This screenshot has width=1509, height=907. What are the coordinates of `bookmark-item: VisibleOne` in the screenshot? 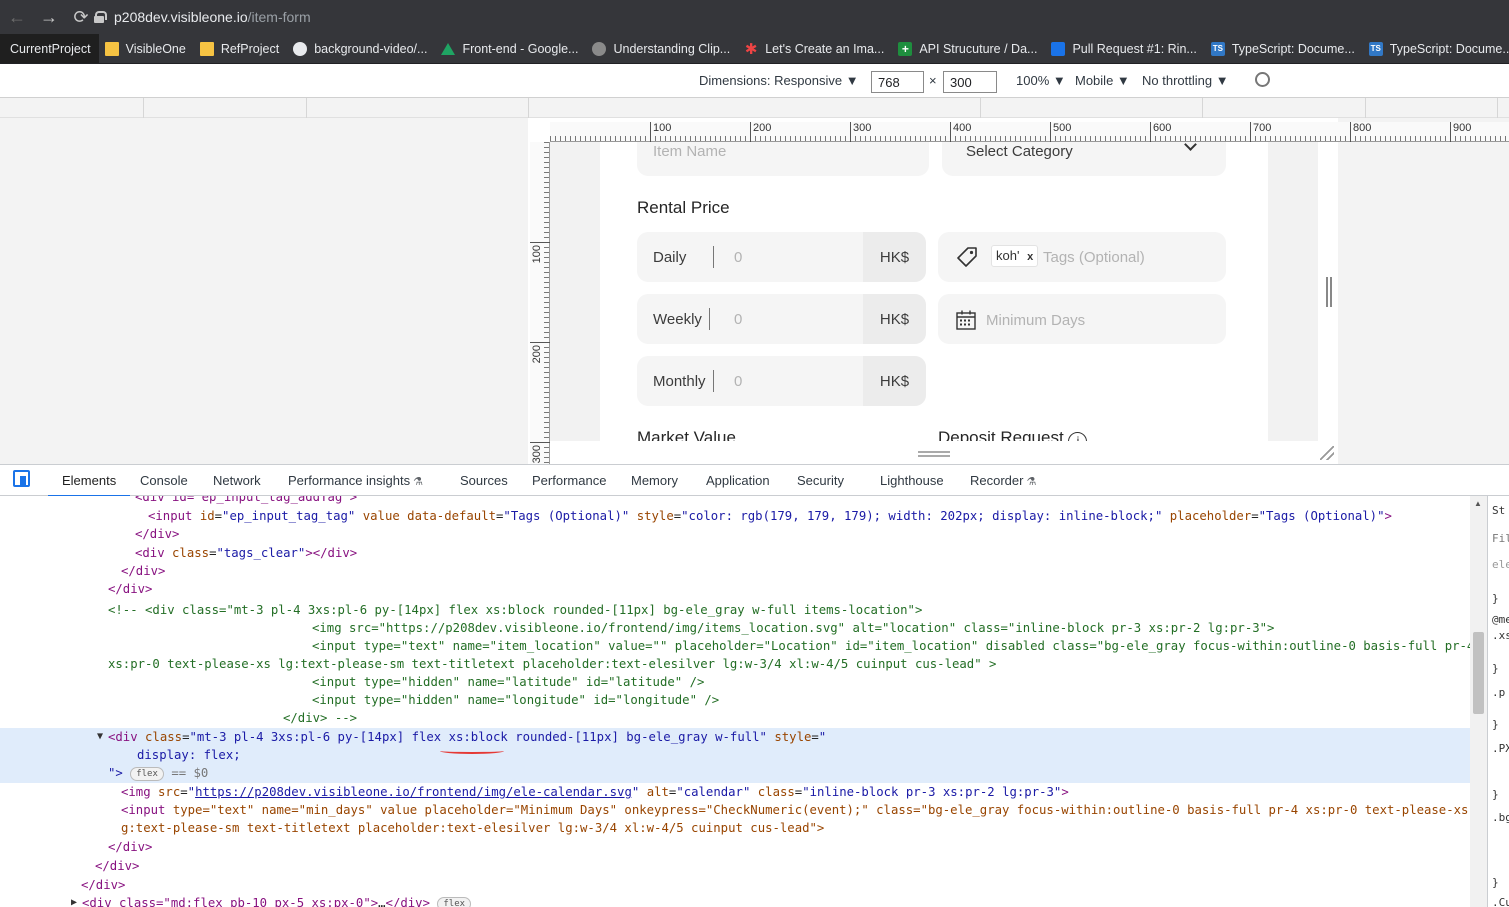 It's located at (146, 48).